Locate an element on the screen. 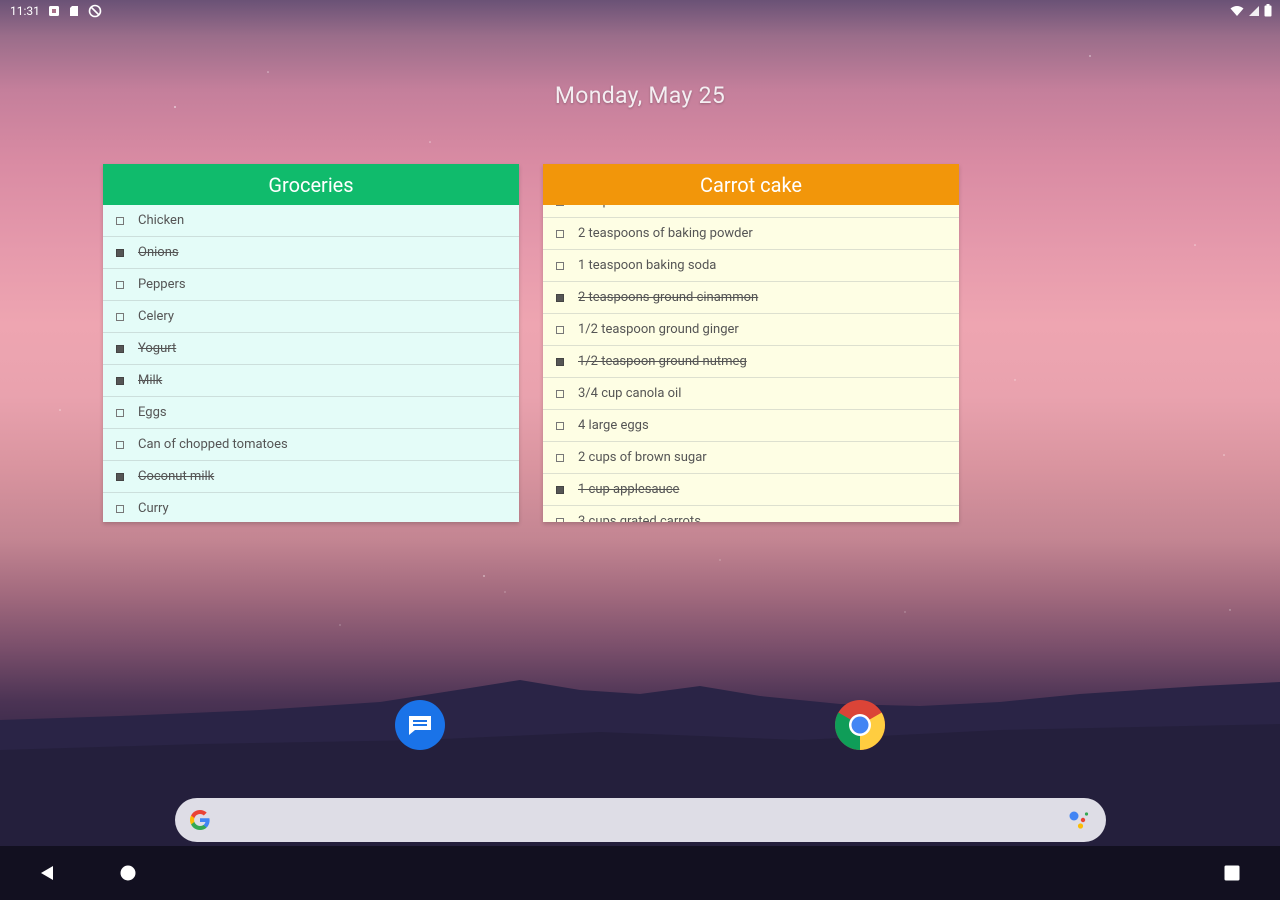  list-item: 1 cup applesauce is located at coordinates (751, 490).